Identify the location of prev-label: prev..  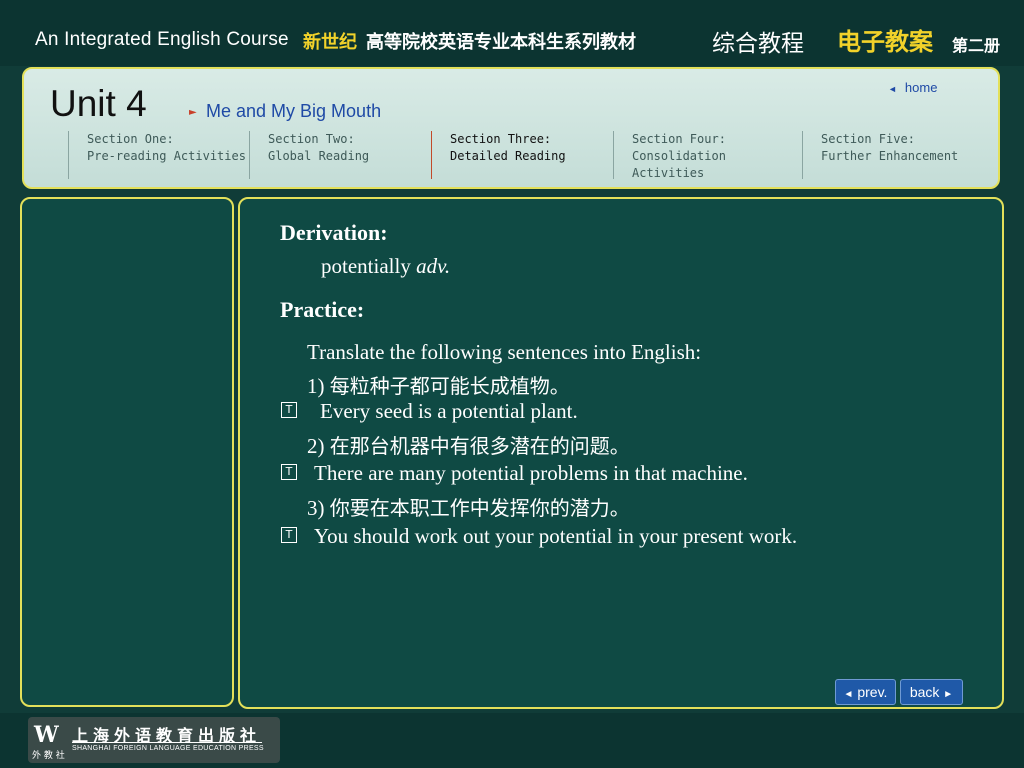
(872, 692).